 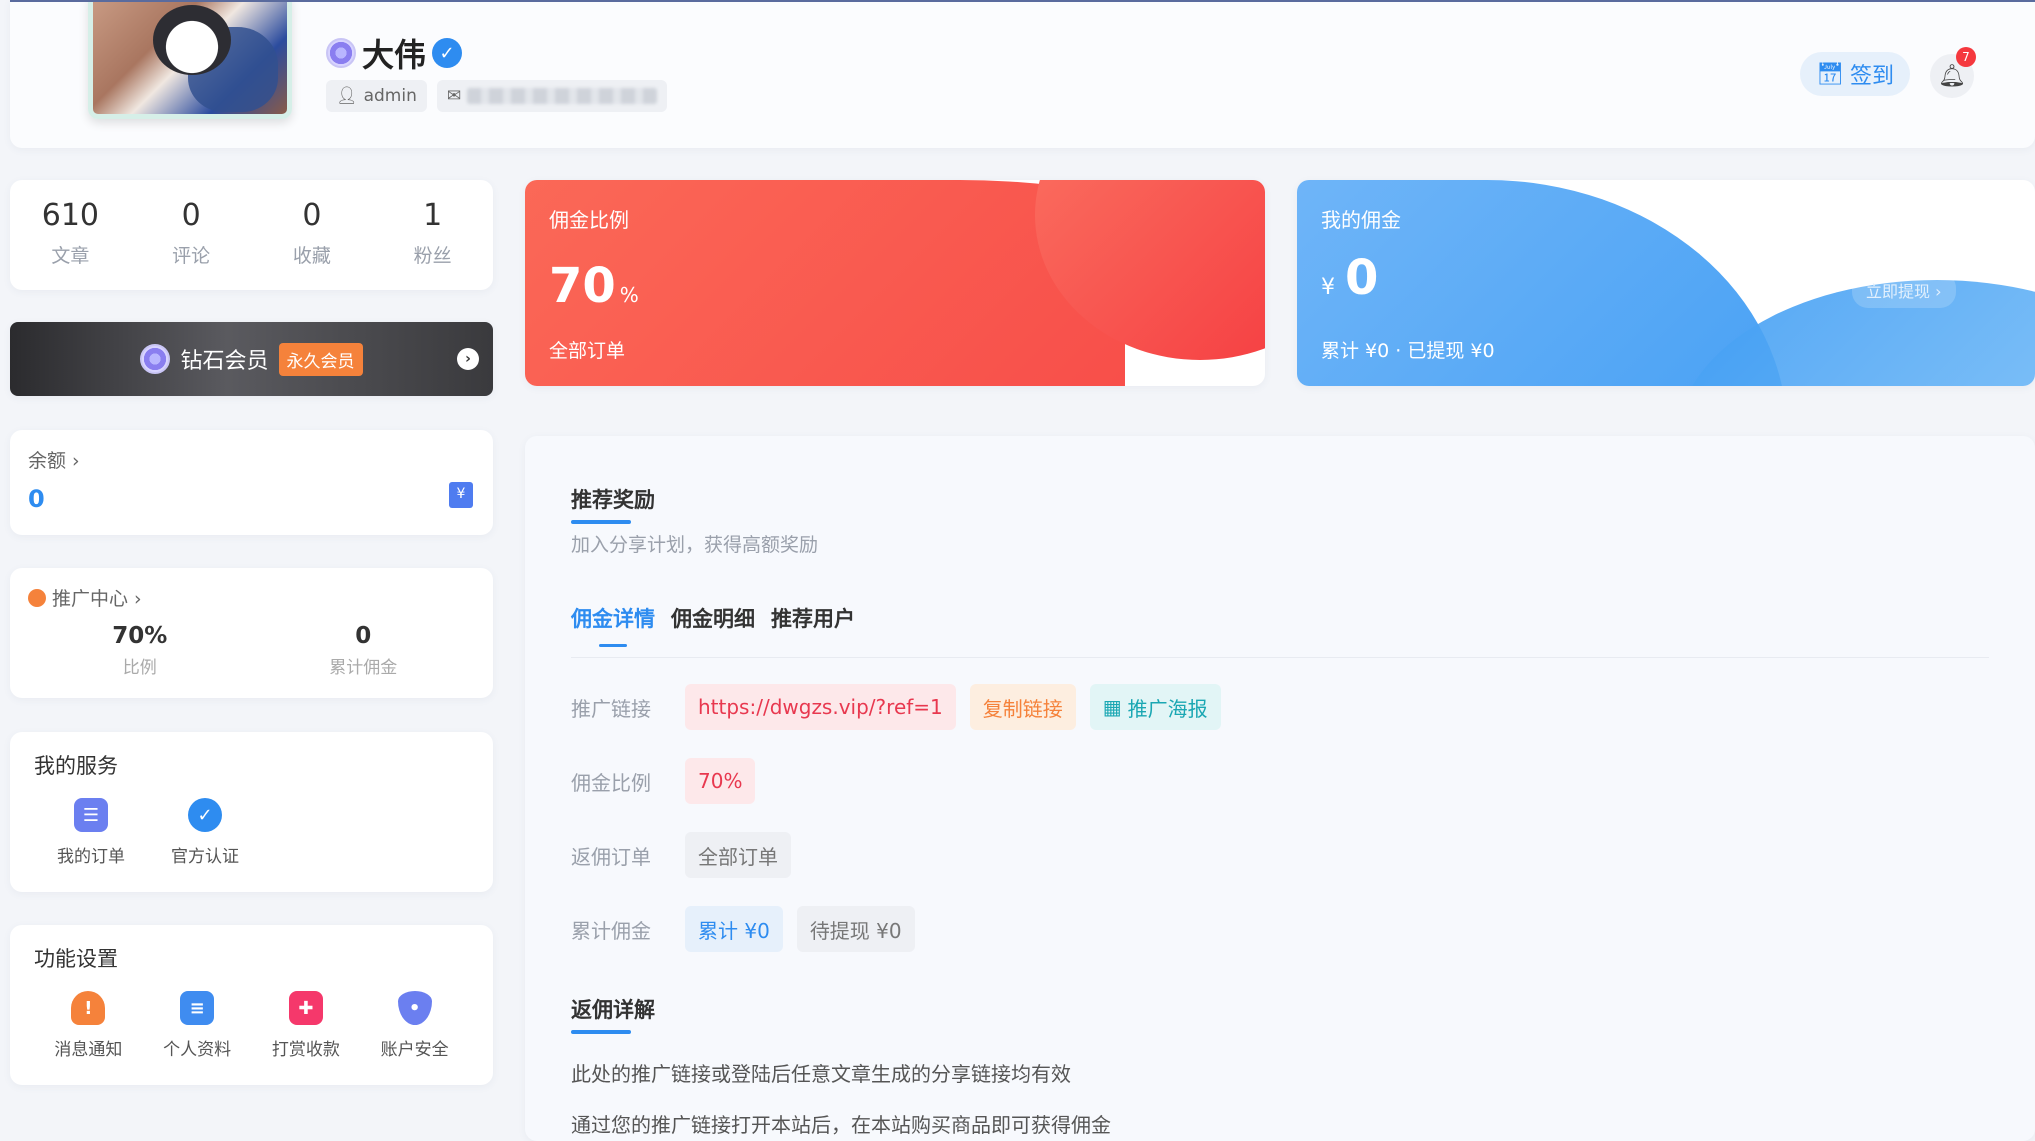 I want to click on profile-icon: ≡, so click(x=197, y=1008).